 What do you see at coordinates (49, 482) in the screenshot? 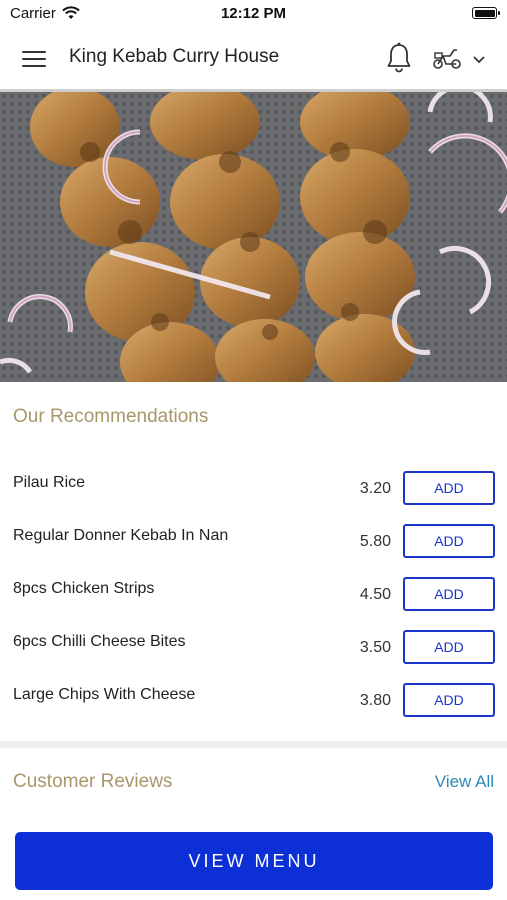
I see `item-name: Pilau Rice` at bounding box center [49, 482].